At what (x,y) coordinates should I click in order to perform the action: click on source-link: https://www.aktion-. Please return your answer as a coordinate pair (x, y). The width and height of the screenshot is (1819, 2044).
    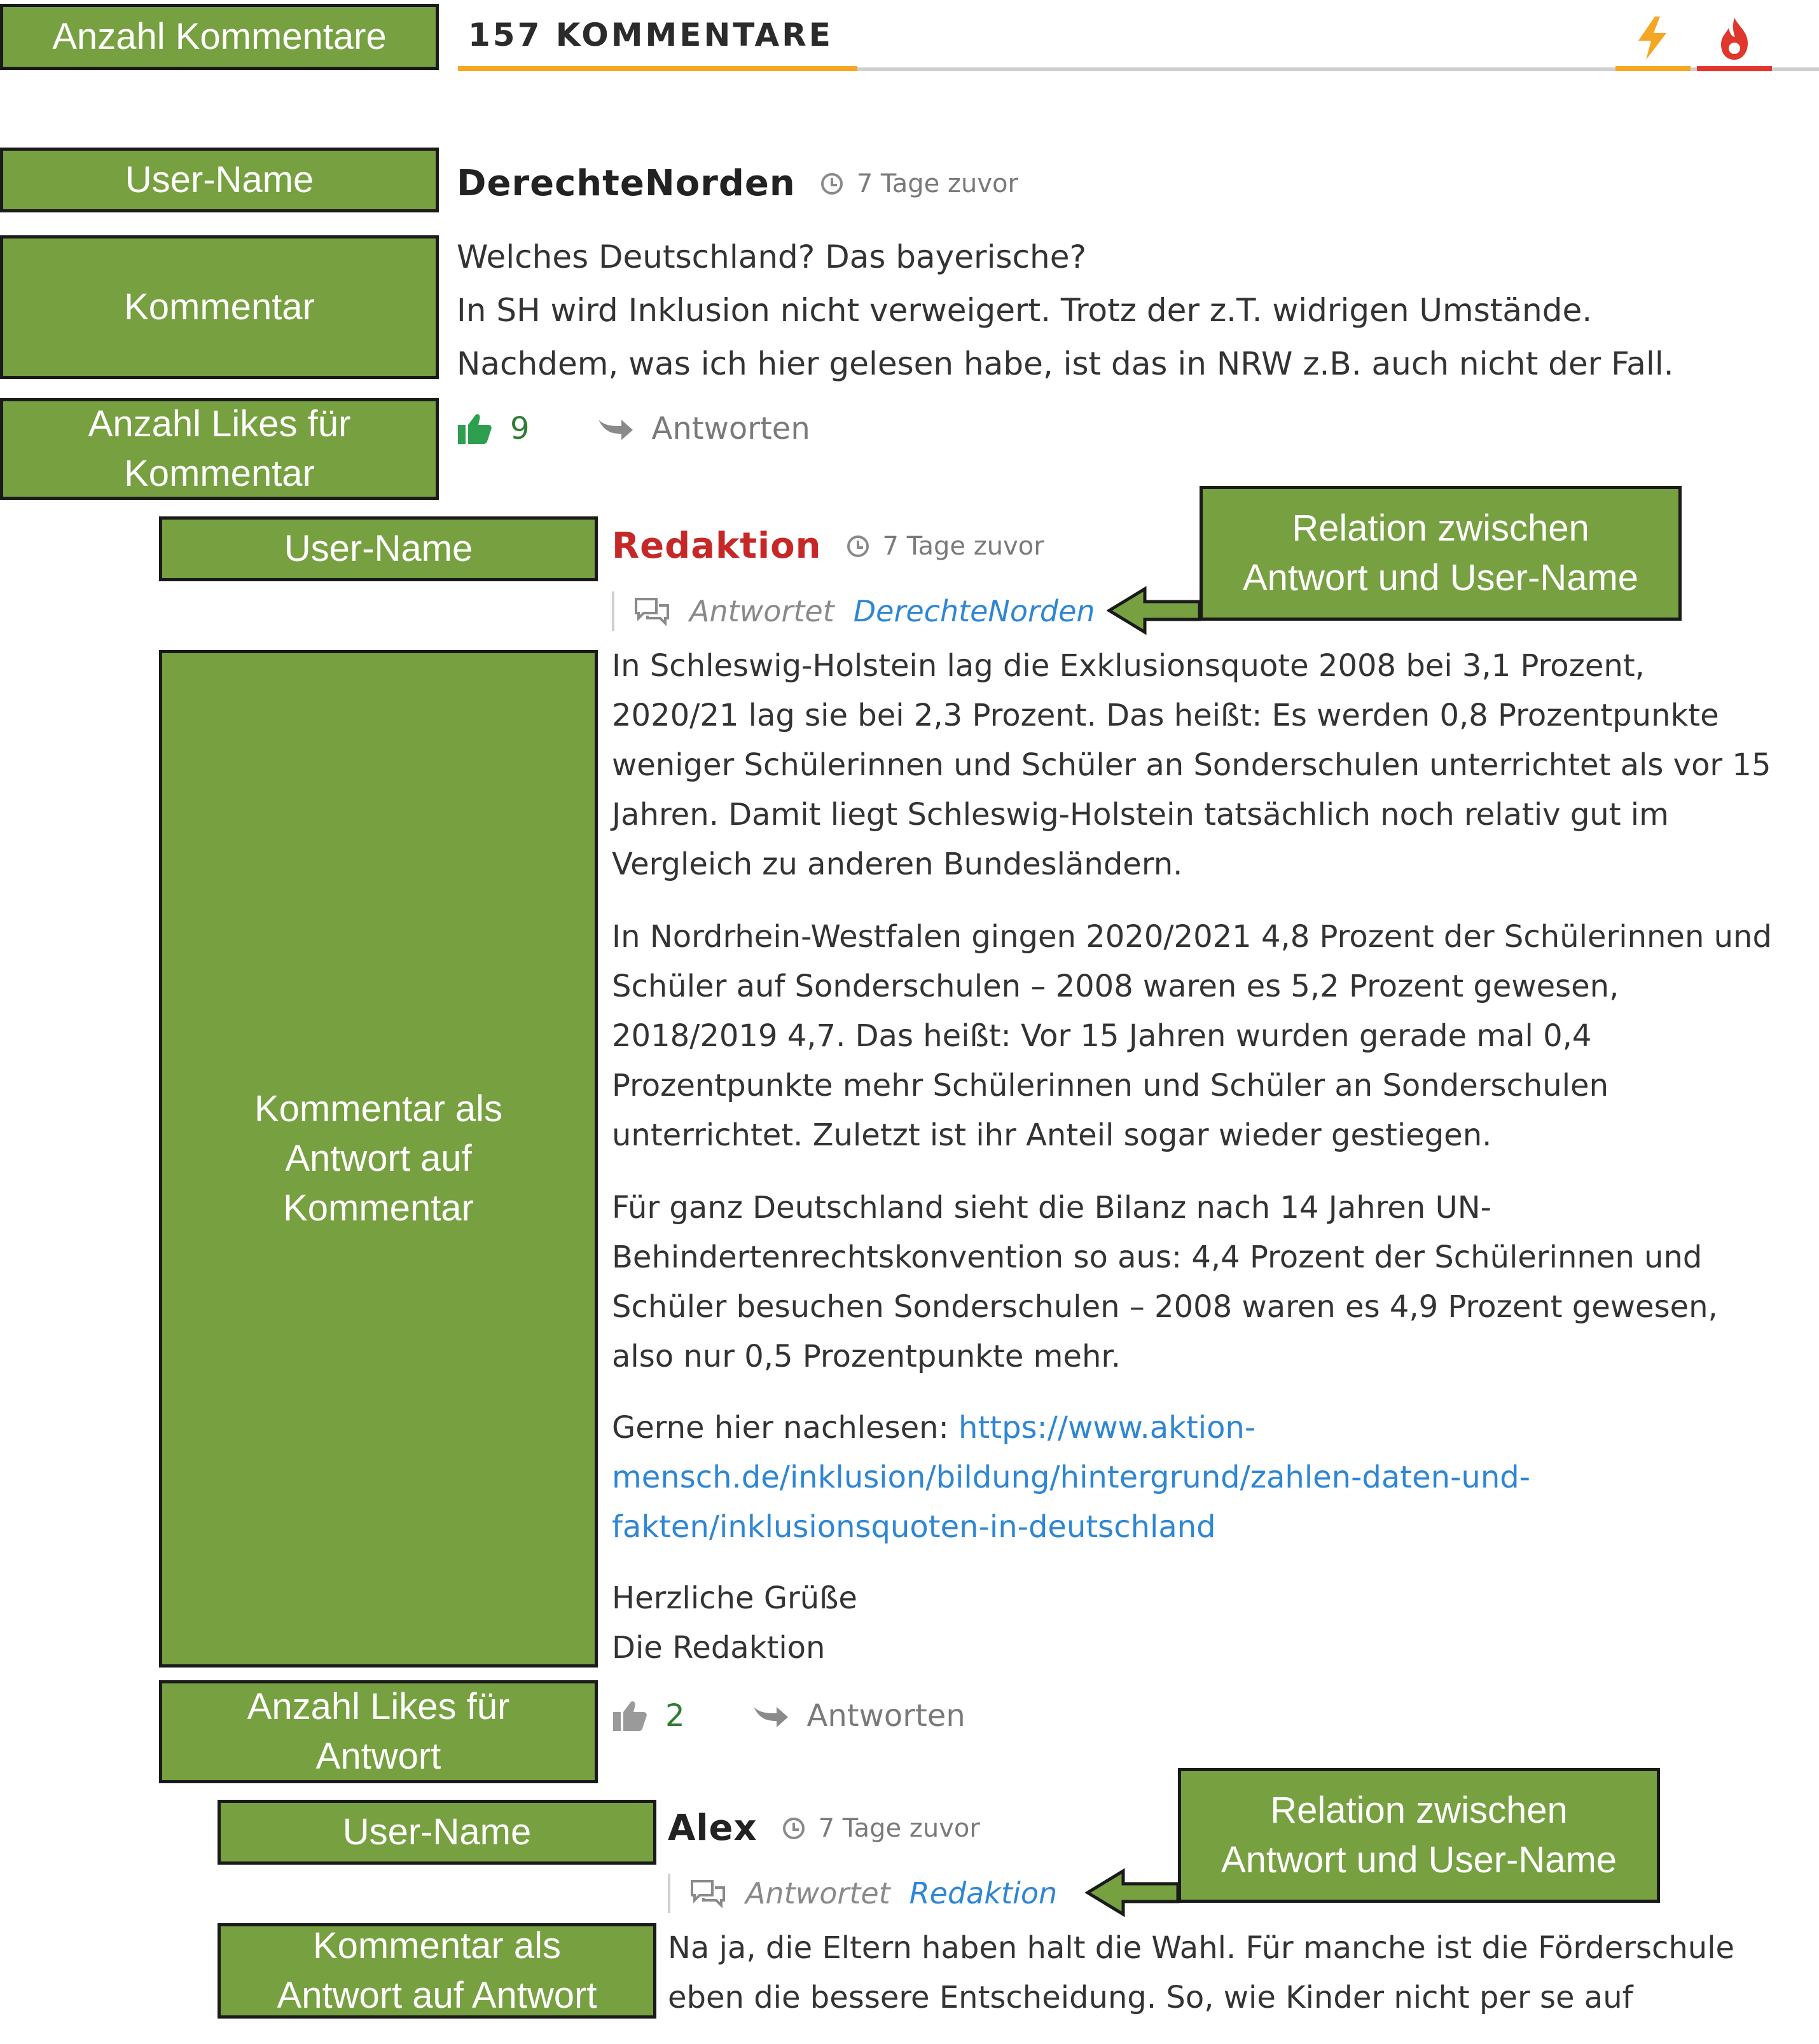
    Looking at the image, I should click on (1106, 1428).